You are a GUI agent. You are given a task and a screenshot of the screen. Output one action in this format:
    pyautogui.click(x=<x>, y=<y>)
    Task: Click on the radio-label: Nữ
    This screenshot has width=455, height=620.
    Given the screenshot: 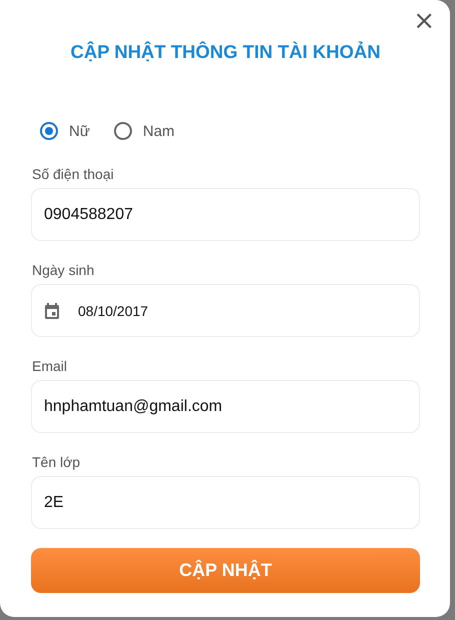 What is the action you would take?
    pyautogui.click(x=79, y=131)
    